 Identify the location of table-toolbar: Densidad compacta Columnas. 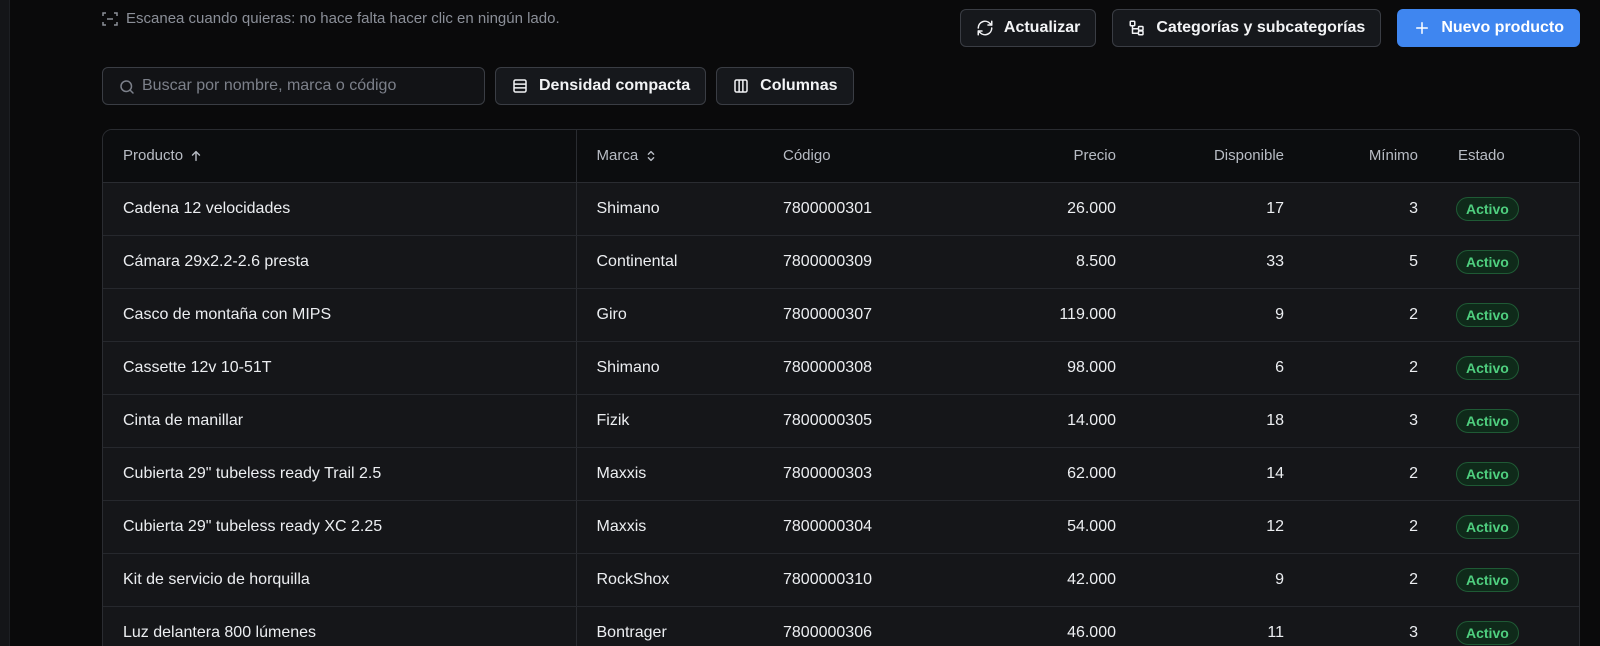
(478, 86).